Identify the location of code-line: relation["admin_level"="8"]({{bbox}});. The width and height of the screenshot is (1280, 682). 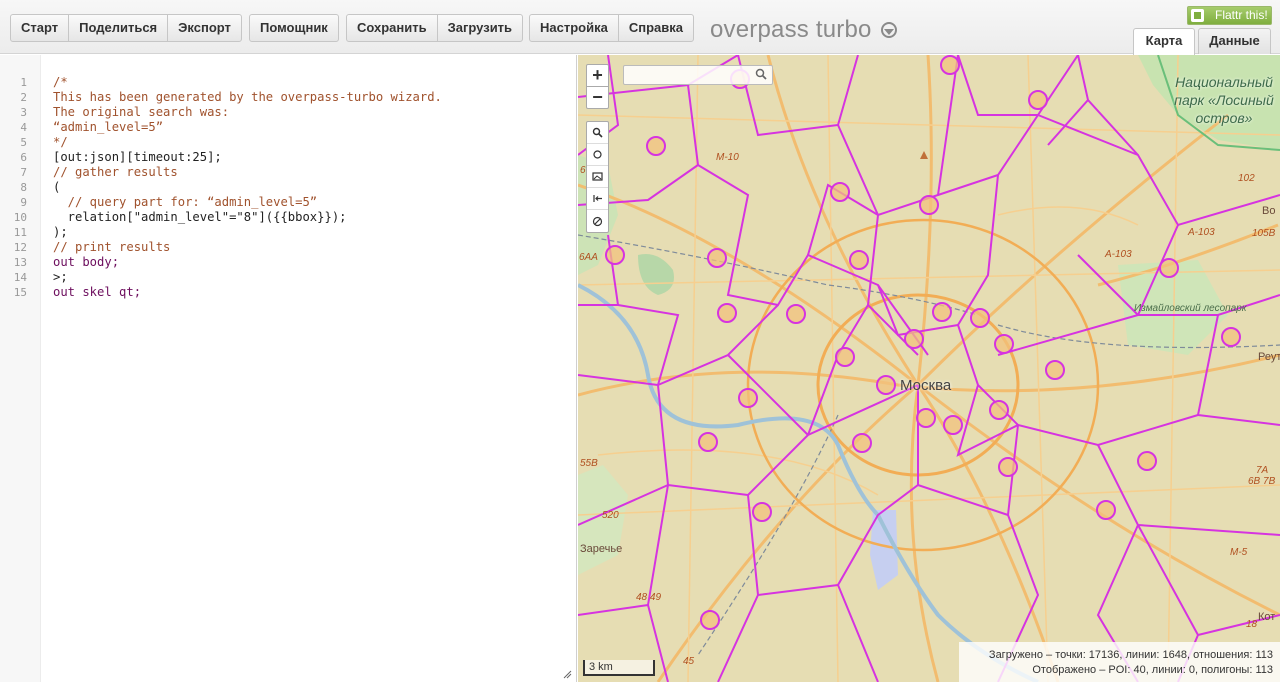
(200, 217).